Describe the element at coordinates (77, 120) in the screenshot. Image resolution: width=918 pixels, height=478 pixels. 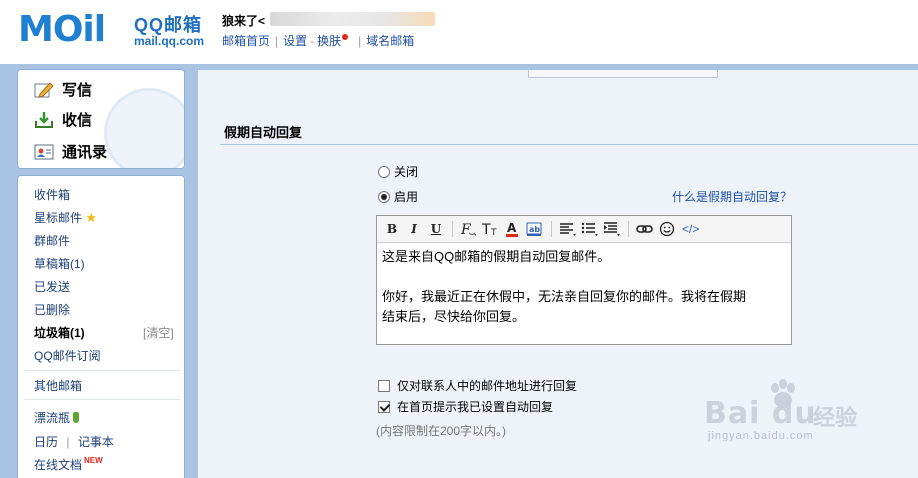
I see `receive-label: 收信` at that location.